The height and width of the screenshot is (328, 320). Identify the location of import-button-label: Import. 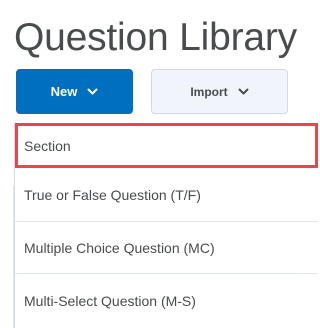
(209, 91).